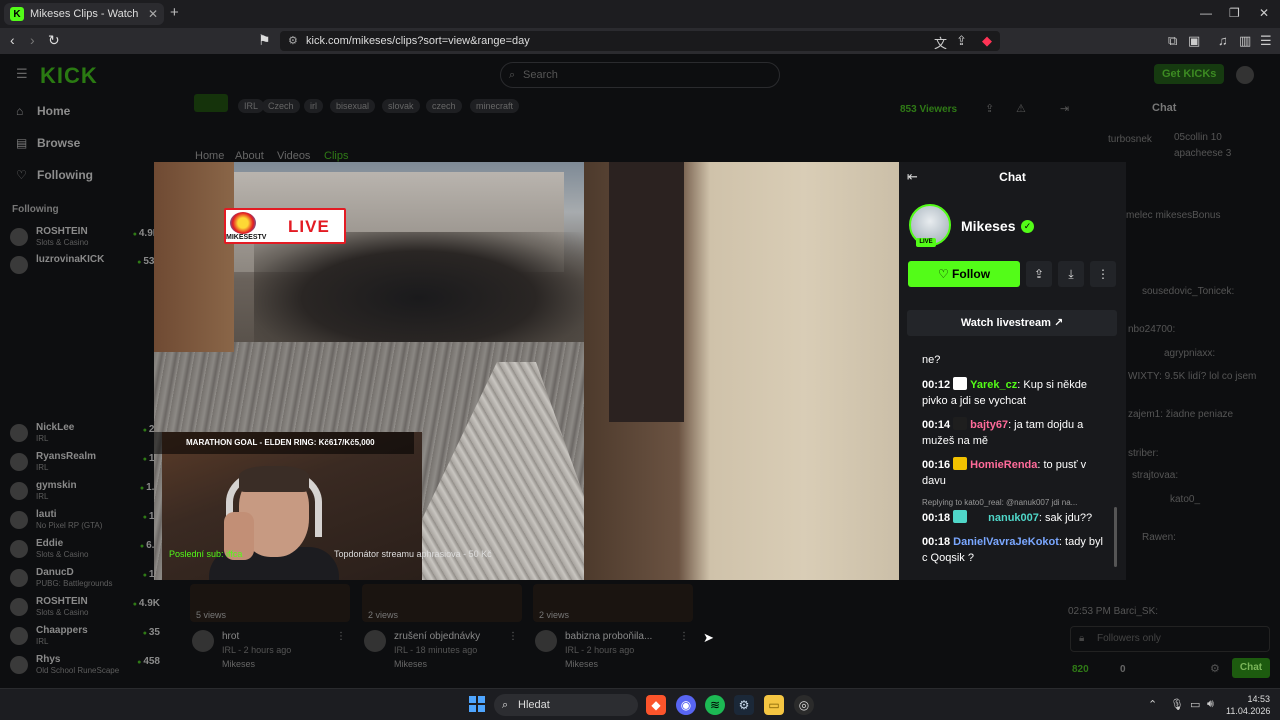 The image size is (1280, 720). Describe the element at coordinates (804, 705) in the screenshot. I see `obs-icon: ◎` at that location.